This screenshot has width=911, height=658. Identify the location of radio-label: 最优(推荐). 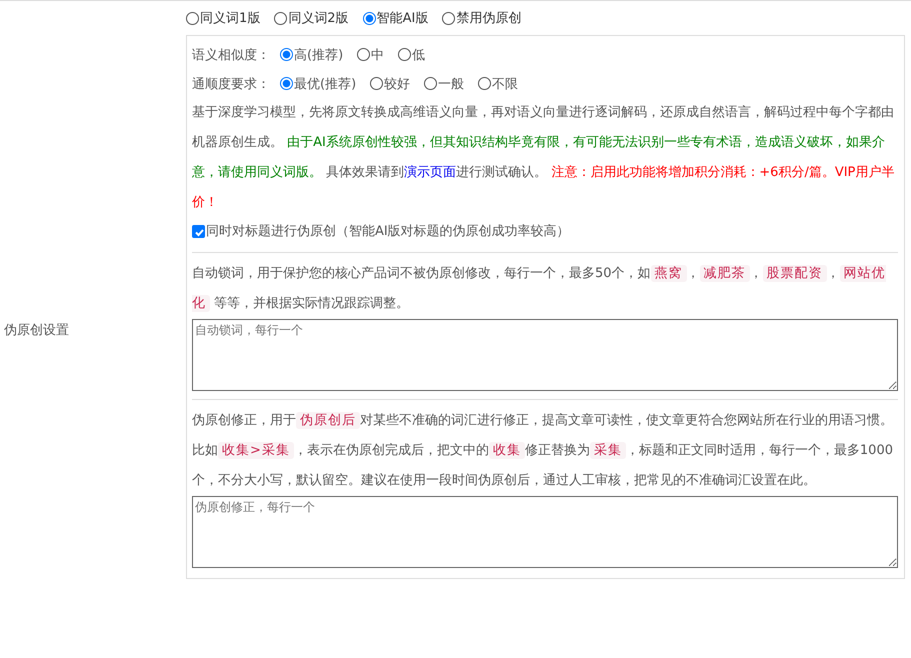
(325, 84).